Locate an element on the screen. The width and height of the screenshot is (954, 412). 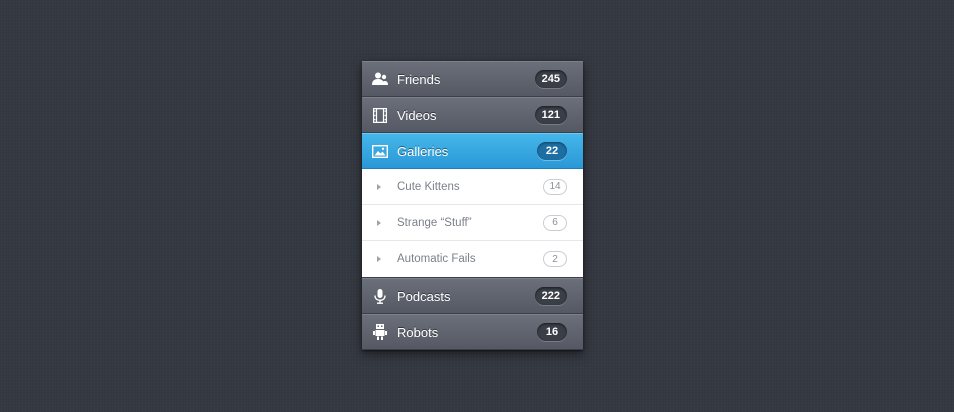
submenu-item-label: Cute Kittens is located at coordinates (428, 186).